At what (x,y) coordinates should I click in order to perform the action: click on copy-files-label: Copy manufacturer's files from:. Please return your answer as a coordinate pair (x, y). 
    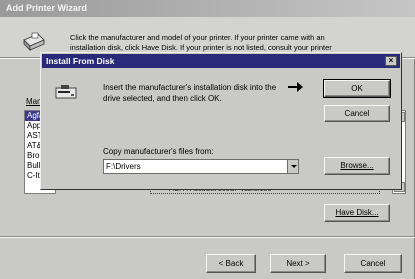
    Looking at the image, I should click on (158, 151).